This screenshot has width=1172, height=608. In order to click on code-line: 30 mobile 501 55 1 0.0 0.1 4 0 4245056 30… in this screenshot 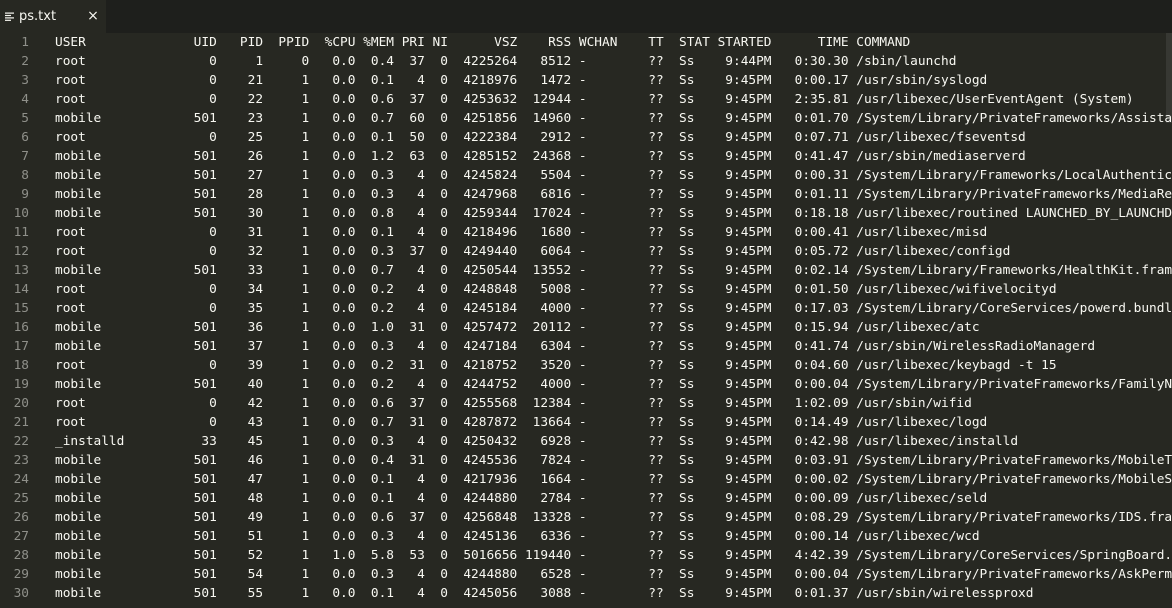, I will do `click(586, 593)`.